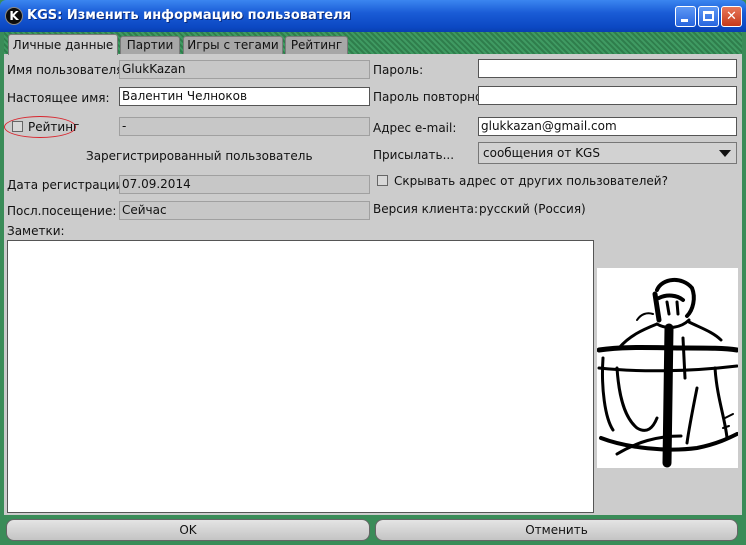  Describe the element at coordinates (382, 180) in the screenshot. I see `hide-email-checkbox` at that location.